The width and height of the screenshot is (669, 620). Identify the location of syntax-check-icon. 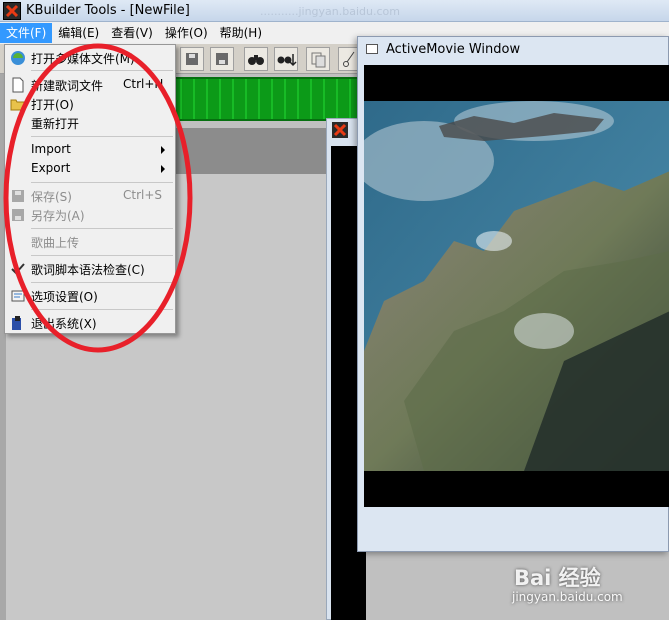
(18, 269).